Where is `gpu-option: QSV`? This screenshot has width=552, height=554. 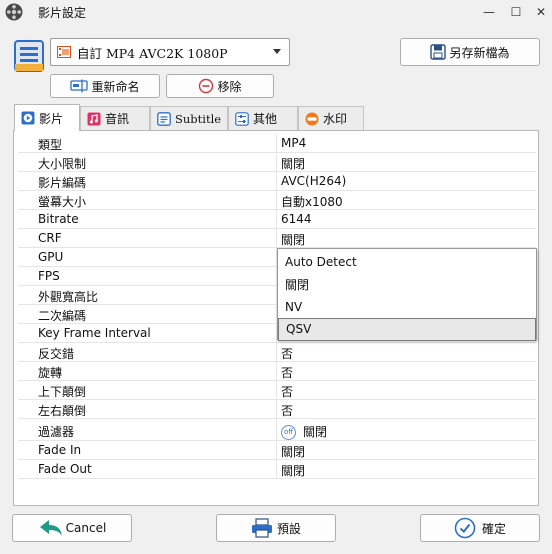
gpu-option: QSV is located at coordinates (407, 329).